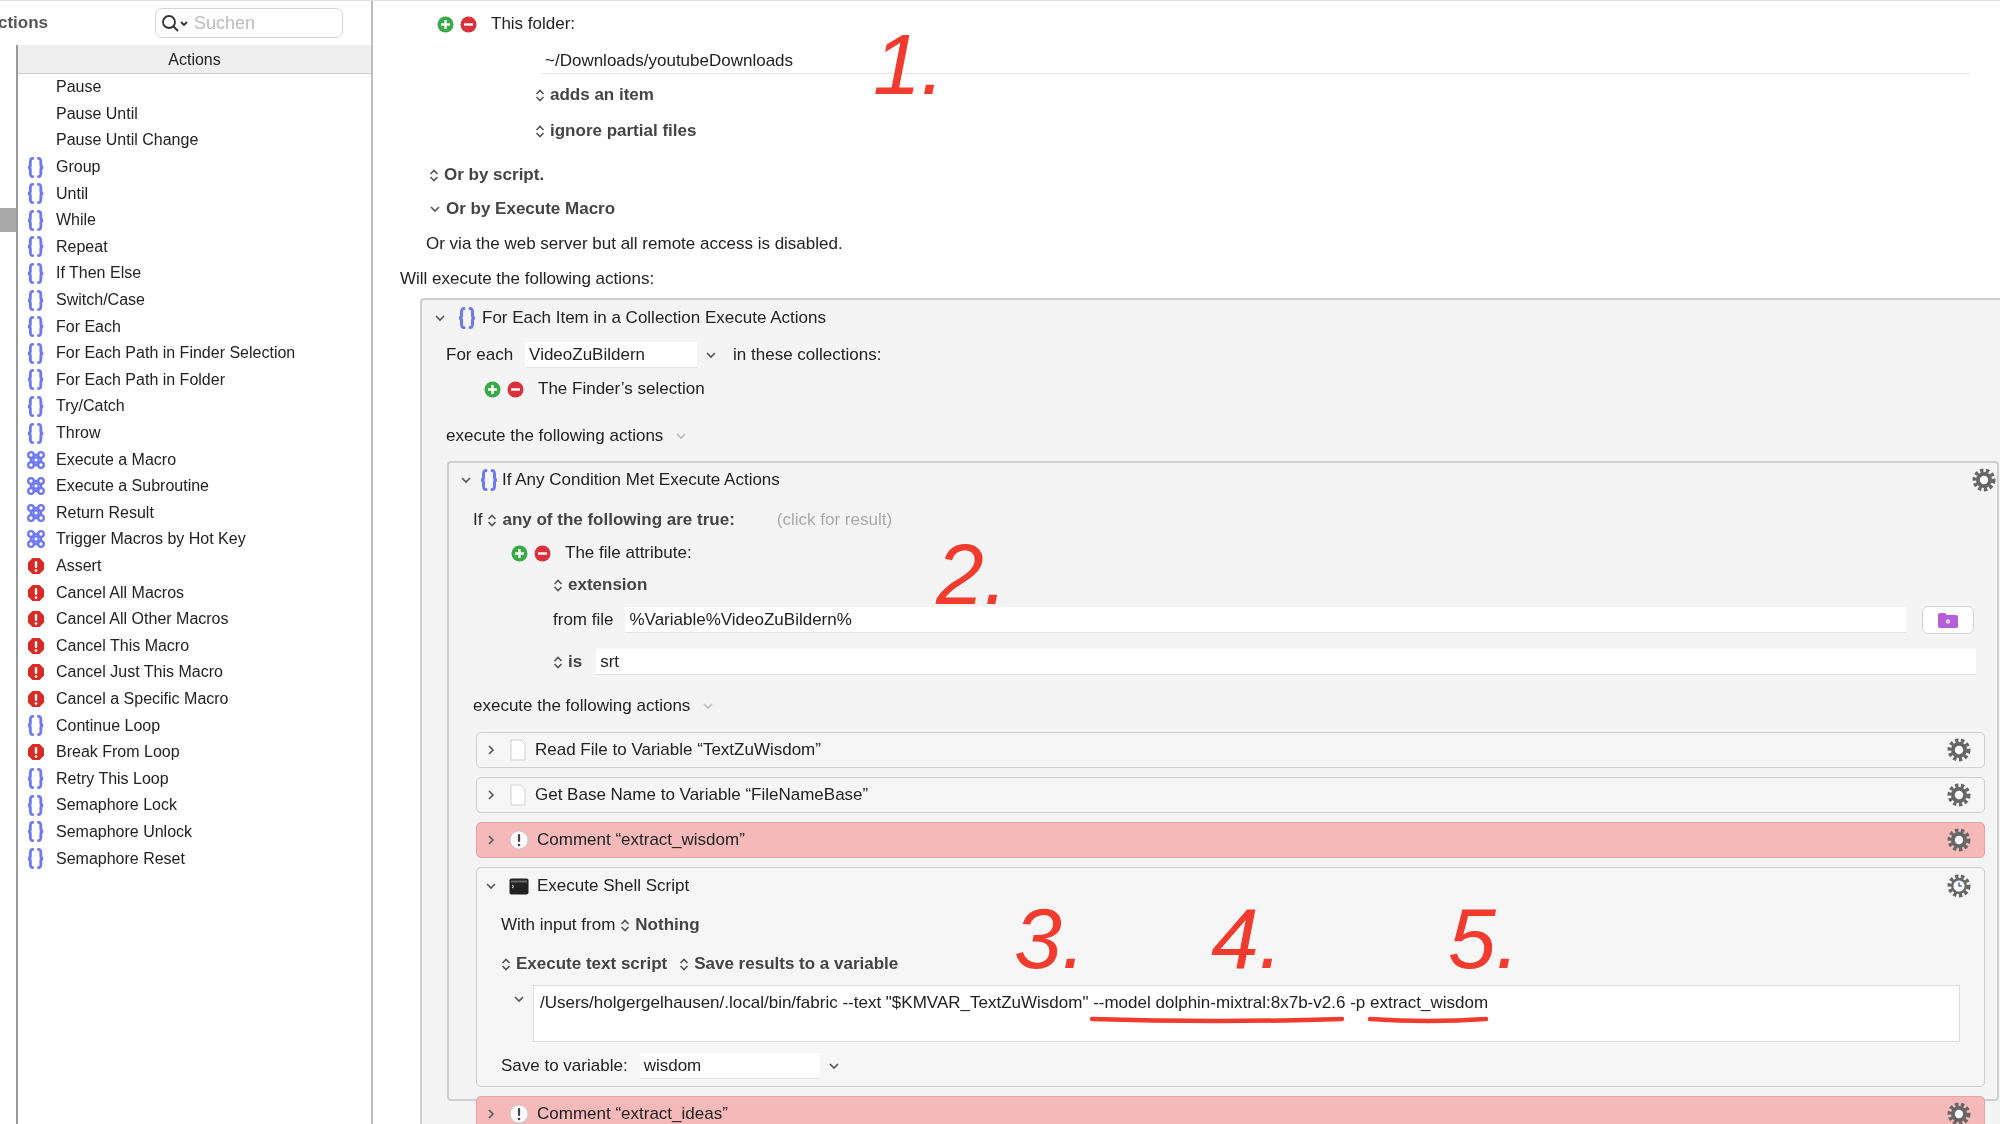 The image size is (2000, 1124). What do you see at coordinates (194, 87) in the screenshot?
I see `action-item: Pause` at bounding box center [194, 87].